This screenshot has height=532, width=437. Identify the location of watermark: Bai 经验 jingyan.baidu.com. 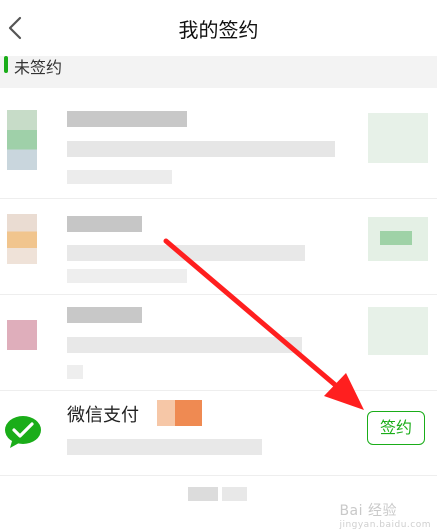
(385, 515).